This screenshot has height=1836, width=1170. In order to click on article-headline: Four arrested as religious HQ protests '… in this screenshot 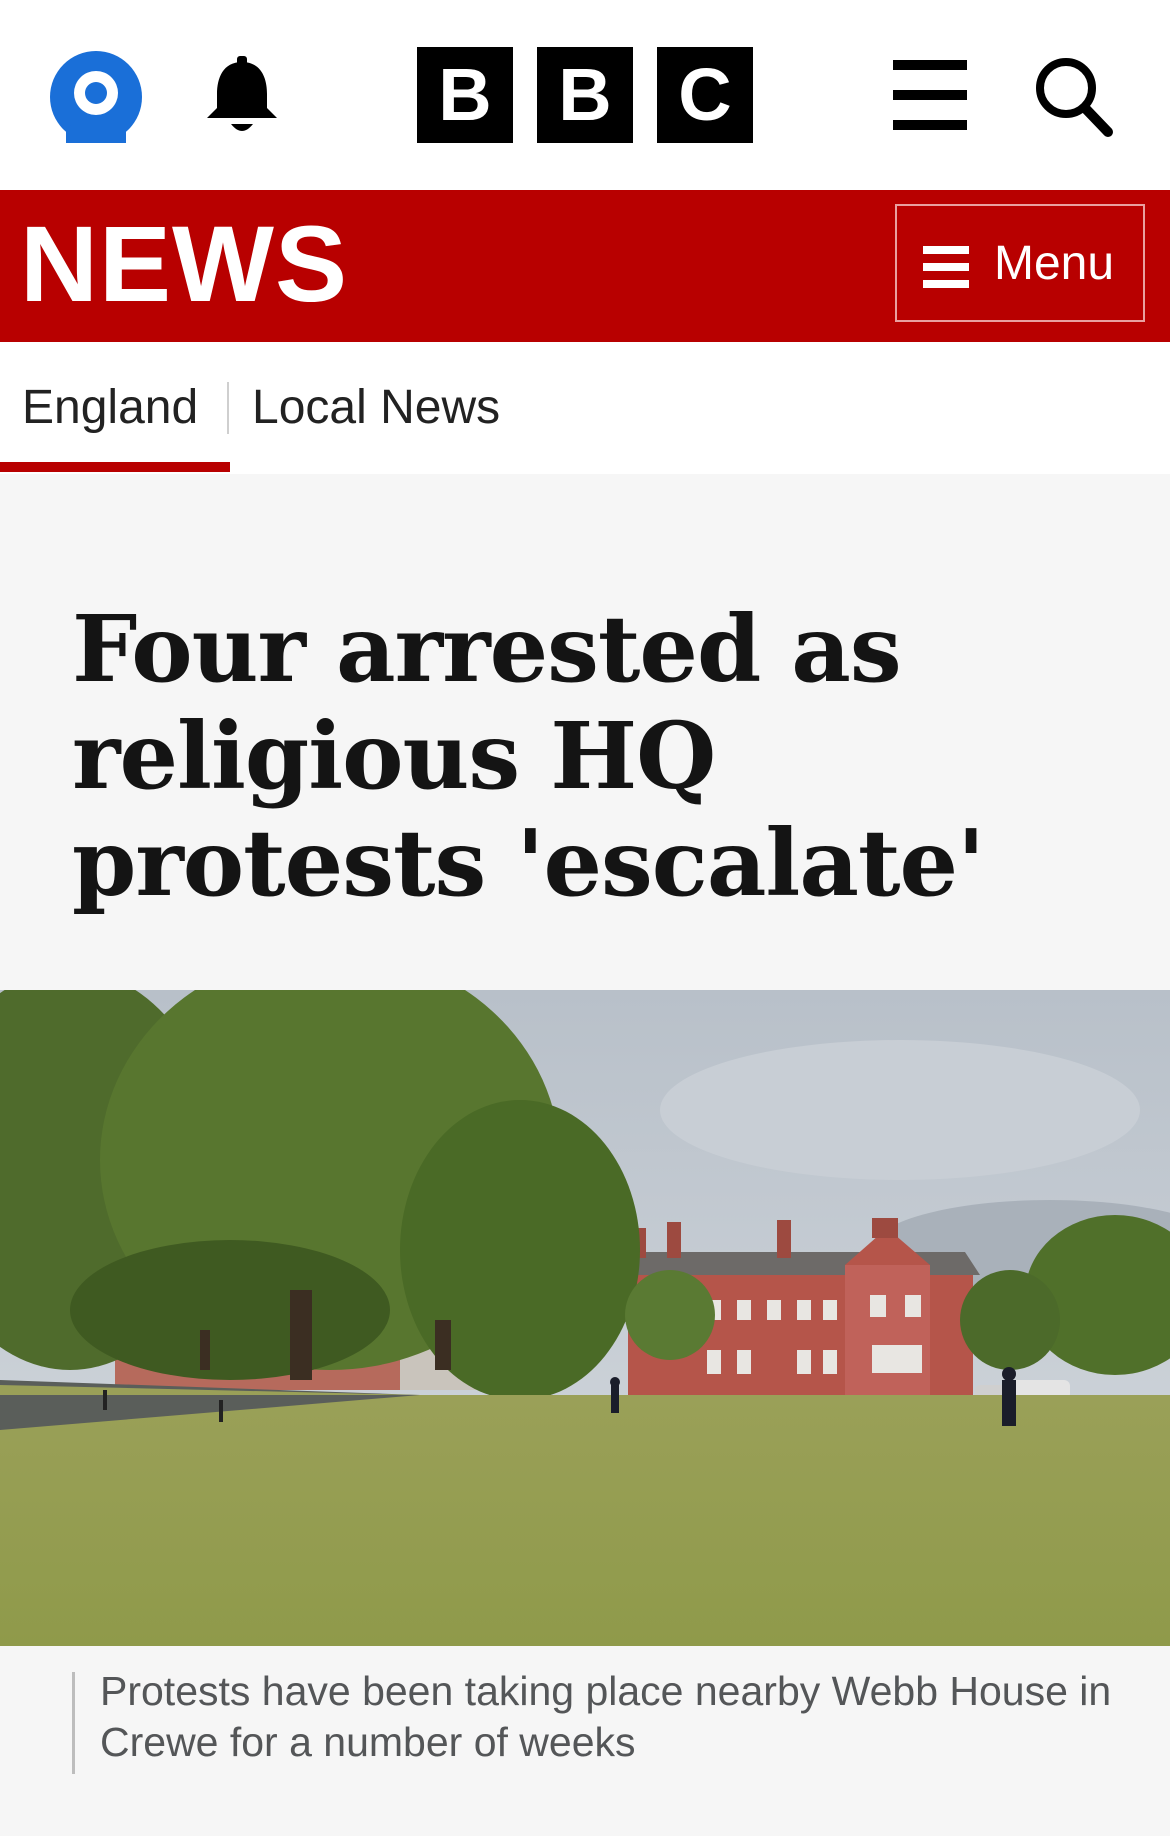, I will do `click(528, 756)`.